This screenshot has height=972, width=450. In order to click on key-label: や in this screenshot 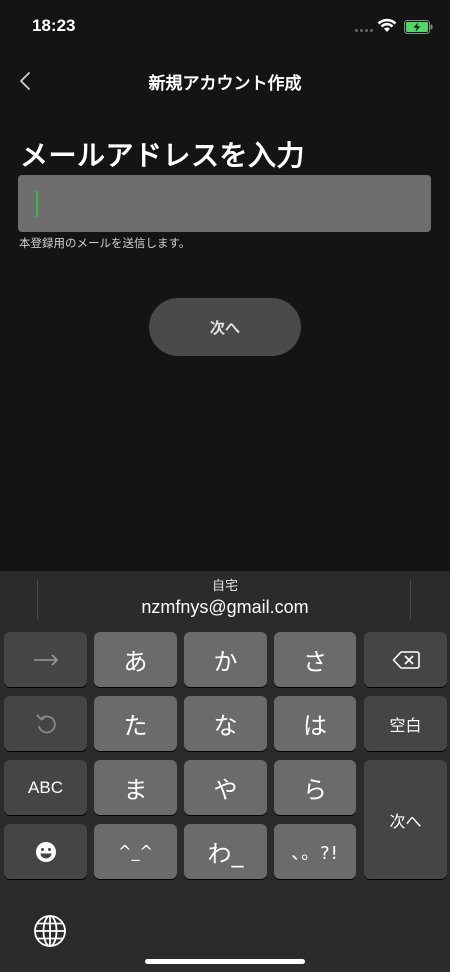, I will do `click(225, 790)`.